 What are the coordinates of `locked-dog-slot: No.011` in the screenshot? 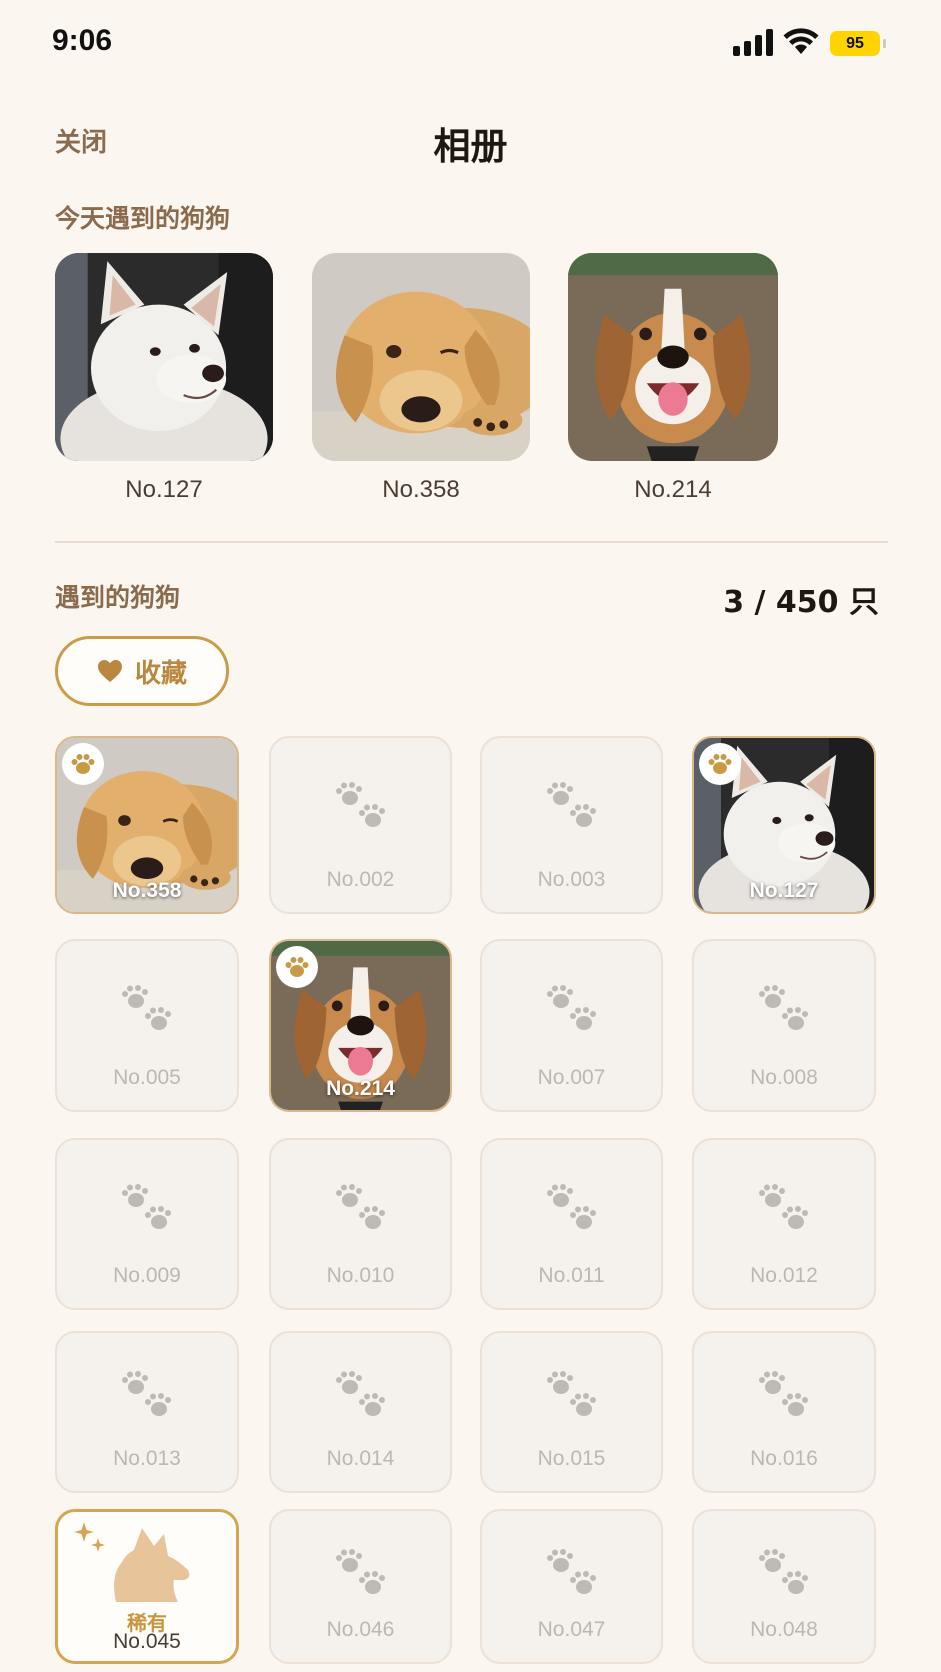 It's located at (571, 1224).